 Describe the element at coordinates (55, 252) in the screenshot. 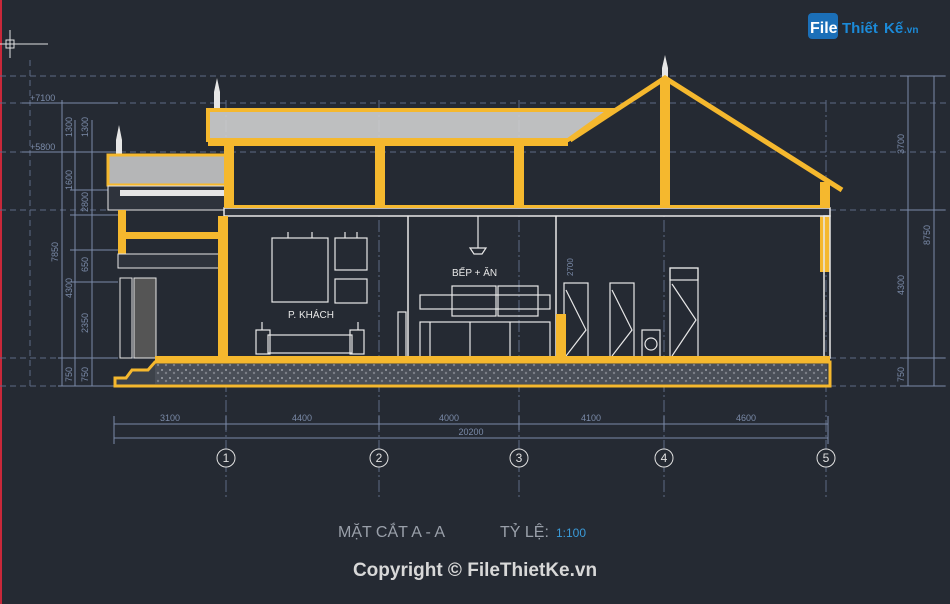

I see `svg-text: 7850` at that location.